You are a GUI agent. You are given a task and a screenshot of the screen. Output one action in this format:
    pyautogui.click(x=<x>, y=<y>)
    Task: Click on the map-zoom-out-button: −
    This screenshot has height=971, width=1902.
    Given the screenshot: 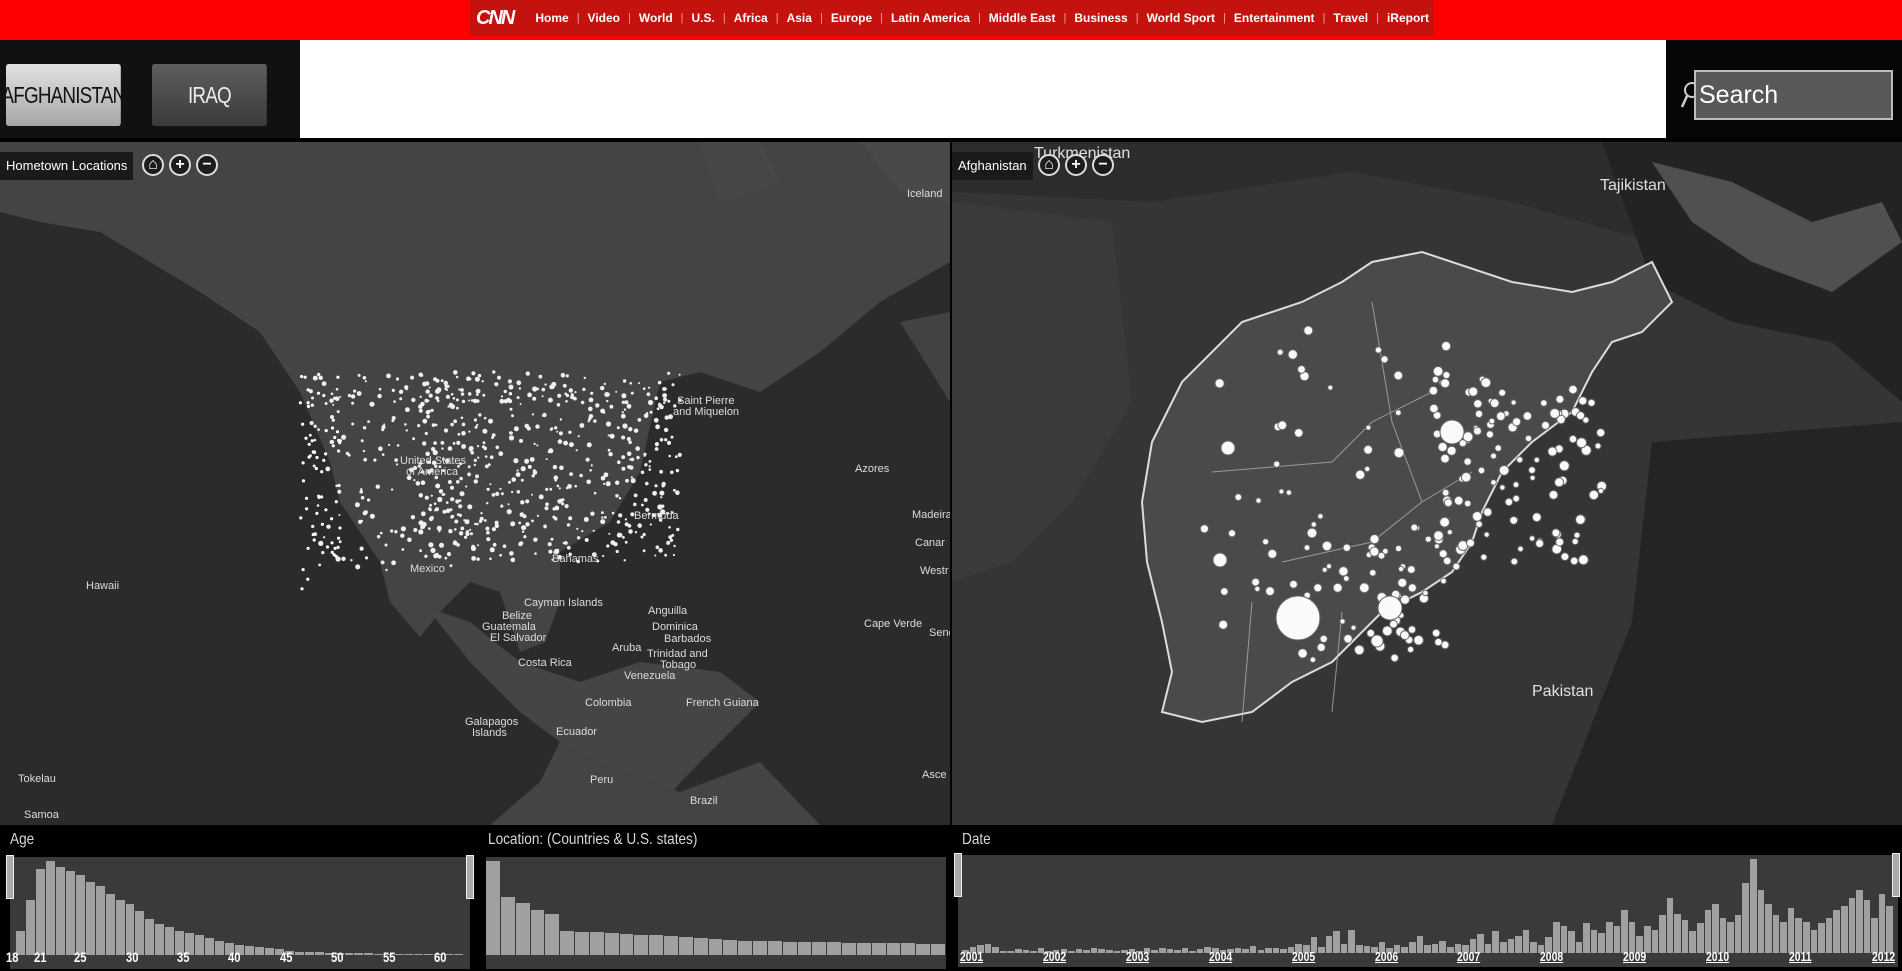 What is the action you would take?
    pyautogui.click(x=207, y=165)
    